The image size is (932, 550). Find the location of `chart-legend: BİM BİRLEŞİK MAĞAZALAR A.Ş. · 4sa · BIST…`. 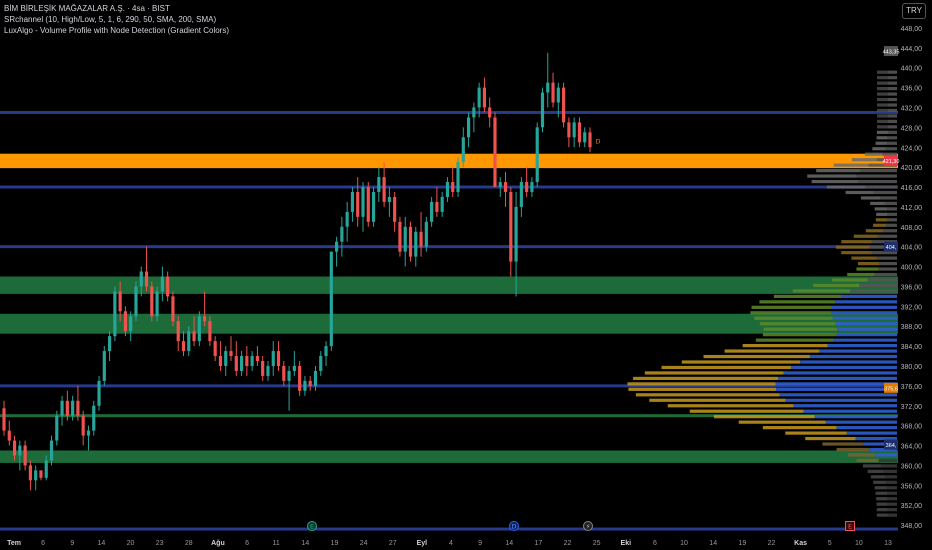

chart-legend: BİM BİRLEŞİK MAĞAZALAR A.Ş. · 4sa · BIST… is located at coordinates (116, 19).